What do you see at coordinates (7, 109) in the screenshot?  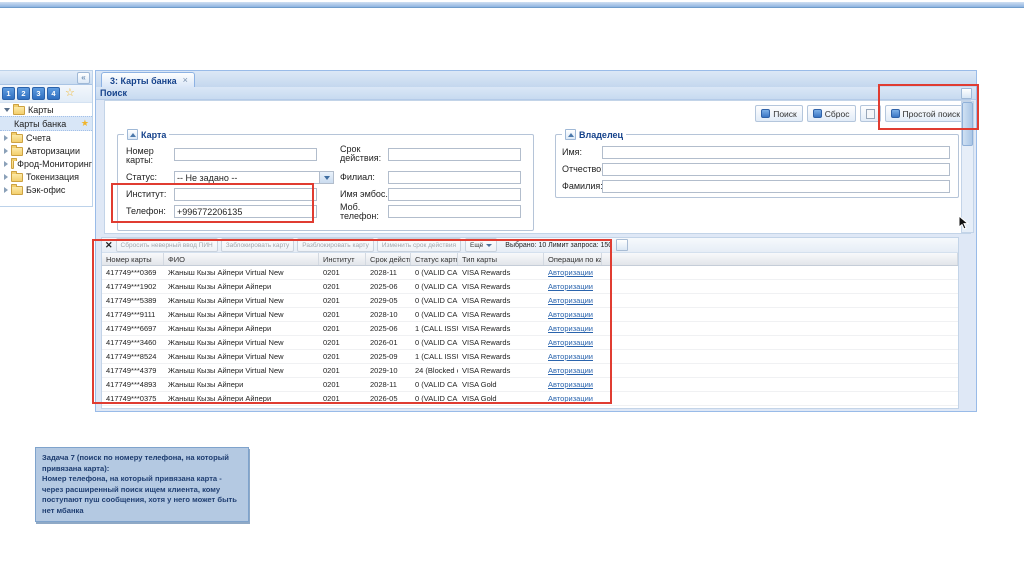 I see `collapse-arrow-icon` at bounding box center [7, 109].